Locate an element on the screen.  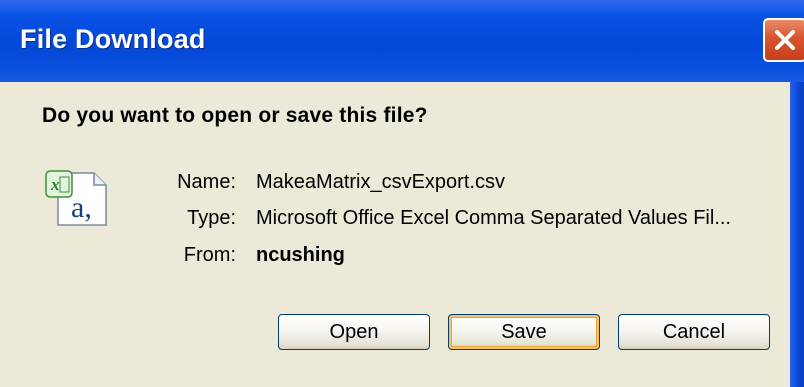
excel-csv-file-icon: x a, is located at coordinates (77, 198).